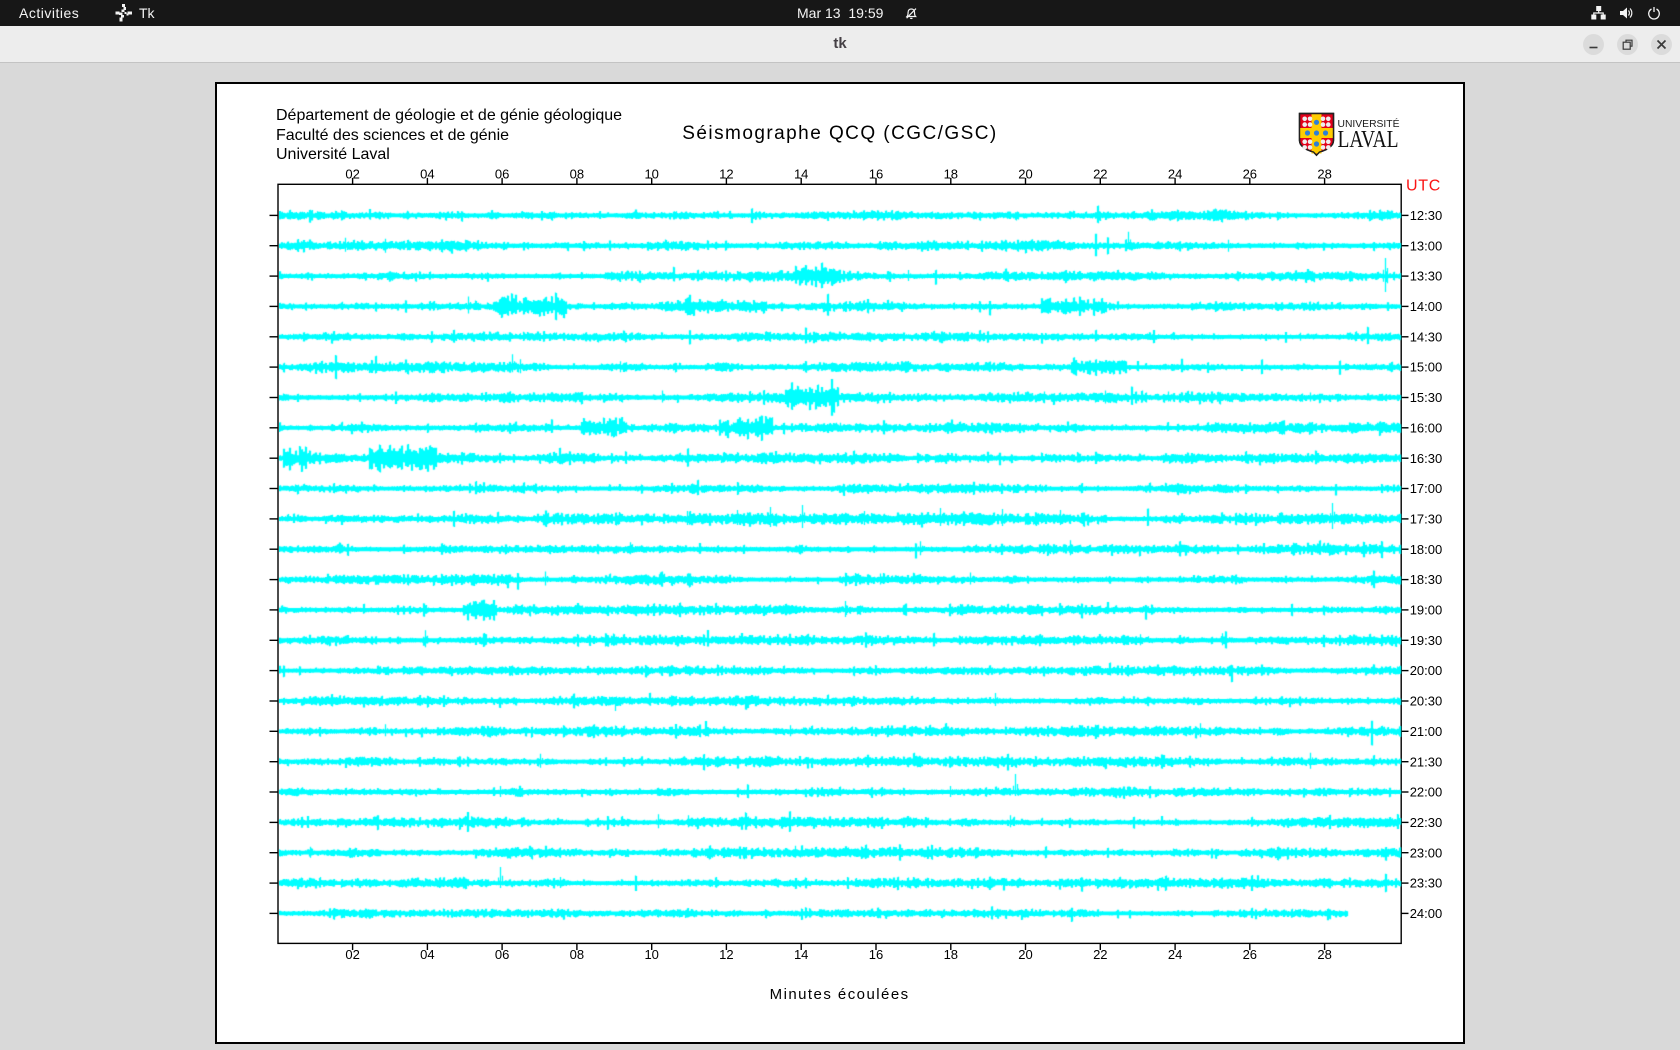  What do you see at coordinates (1426, 610) in the screenshot?
I see `svg-text: 19:00` at bounding box center [1426, 610].